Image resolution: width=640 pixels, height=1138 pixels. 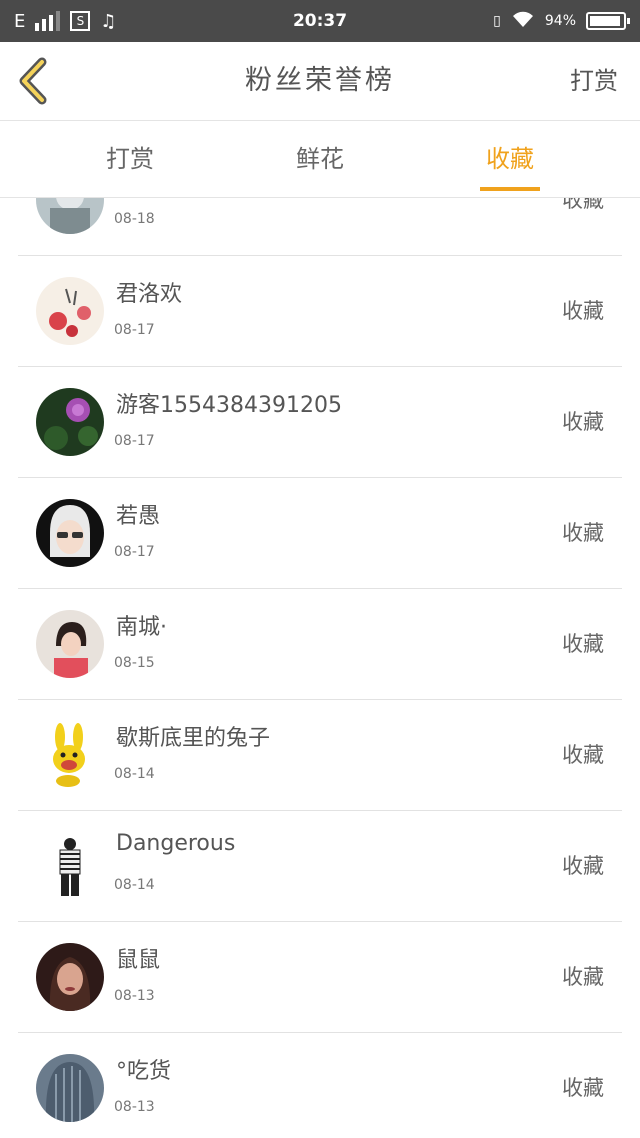 I want to click on user-name: °吃货, so click(x=144, y=1071).